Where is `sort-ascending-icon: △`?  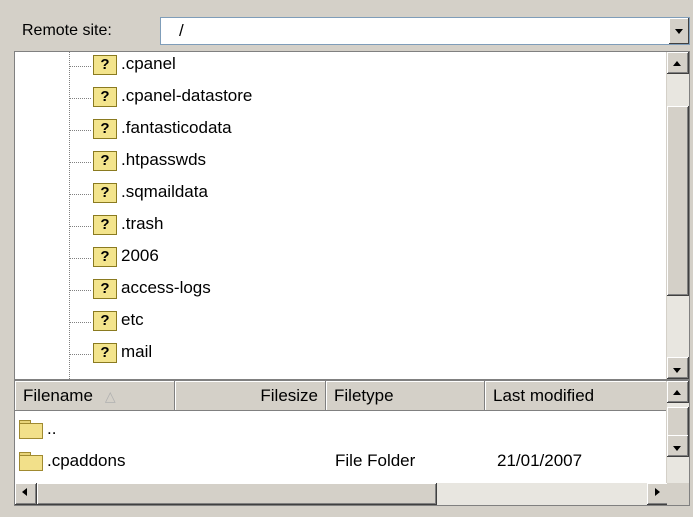
sort-ascending-icon: △ is located at coordinates (110, 396).